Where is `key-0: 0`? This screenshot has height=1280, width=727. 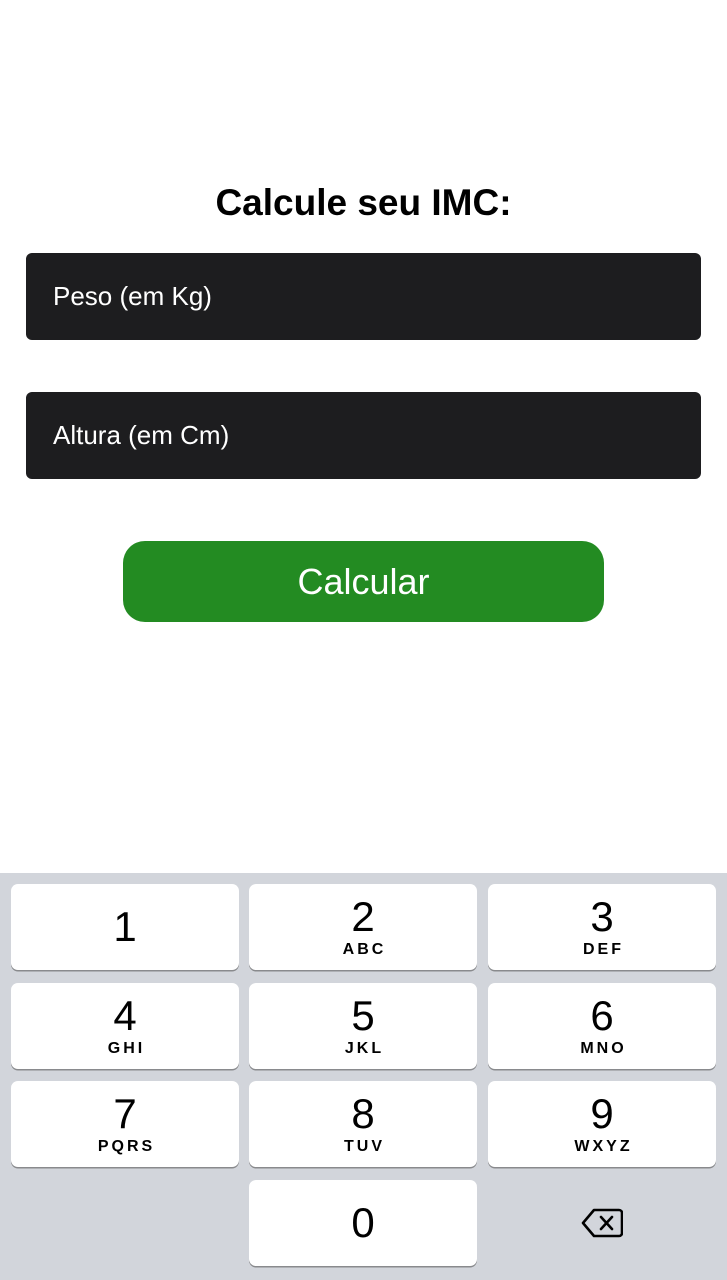
key-0: 0 is located at coordinates (363, 1223).